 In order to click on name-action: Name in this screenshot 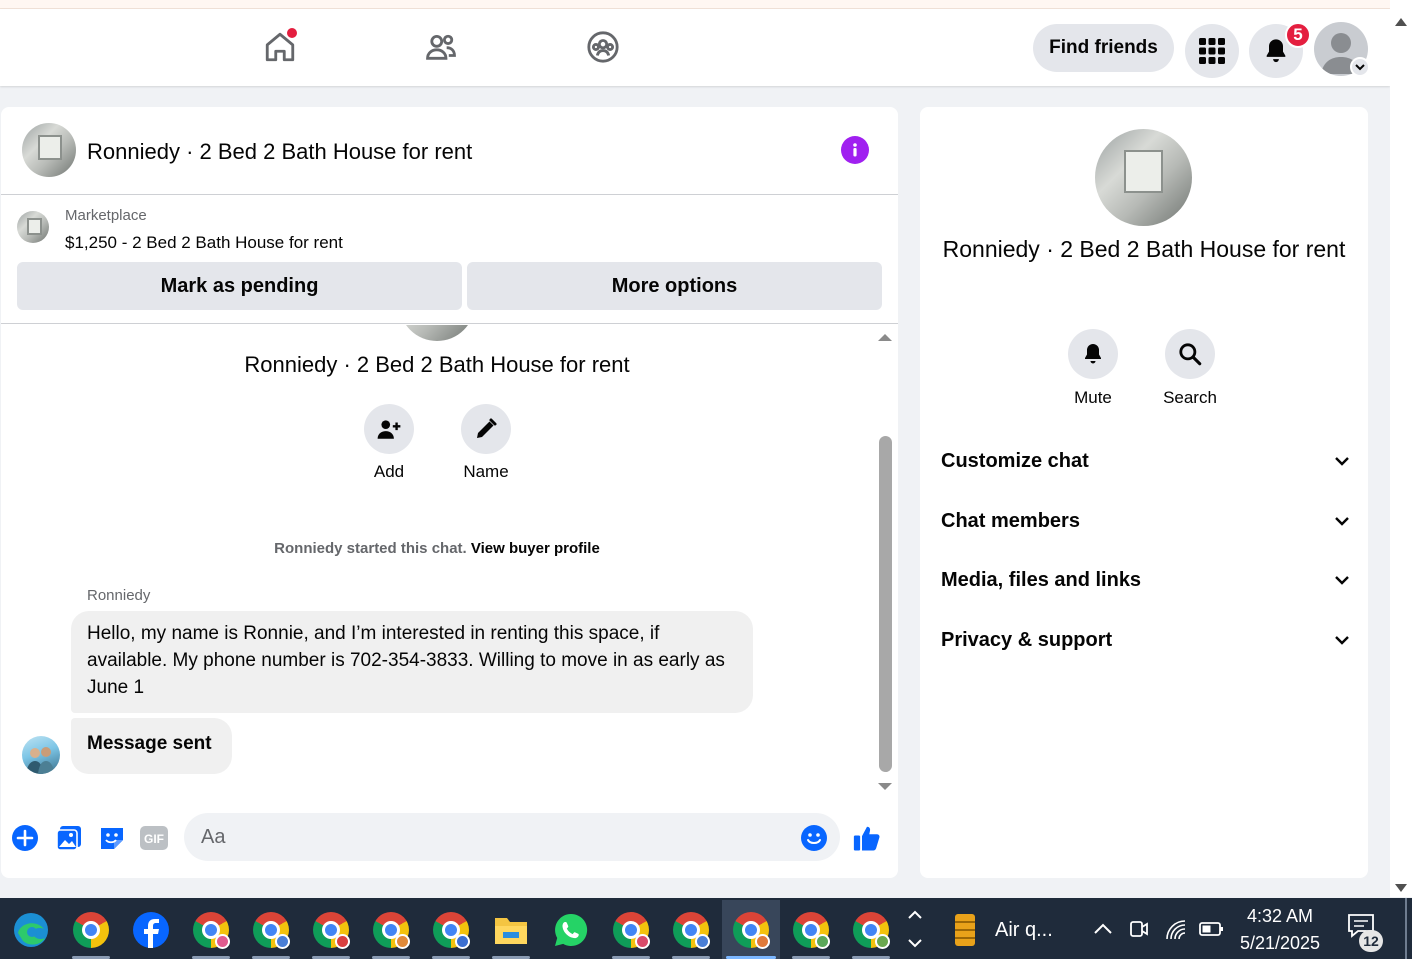, I will do `click(486, 443)`.